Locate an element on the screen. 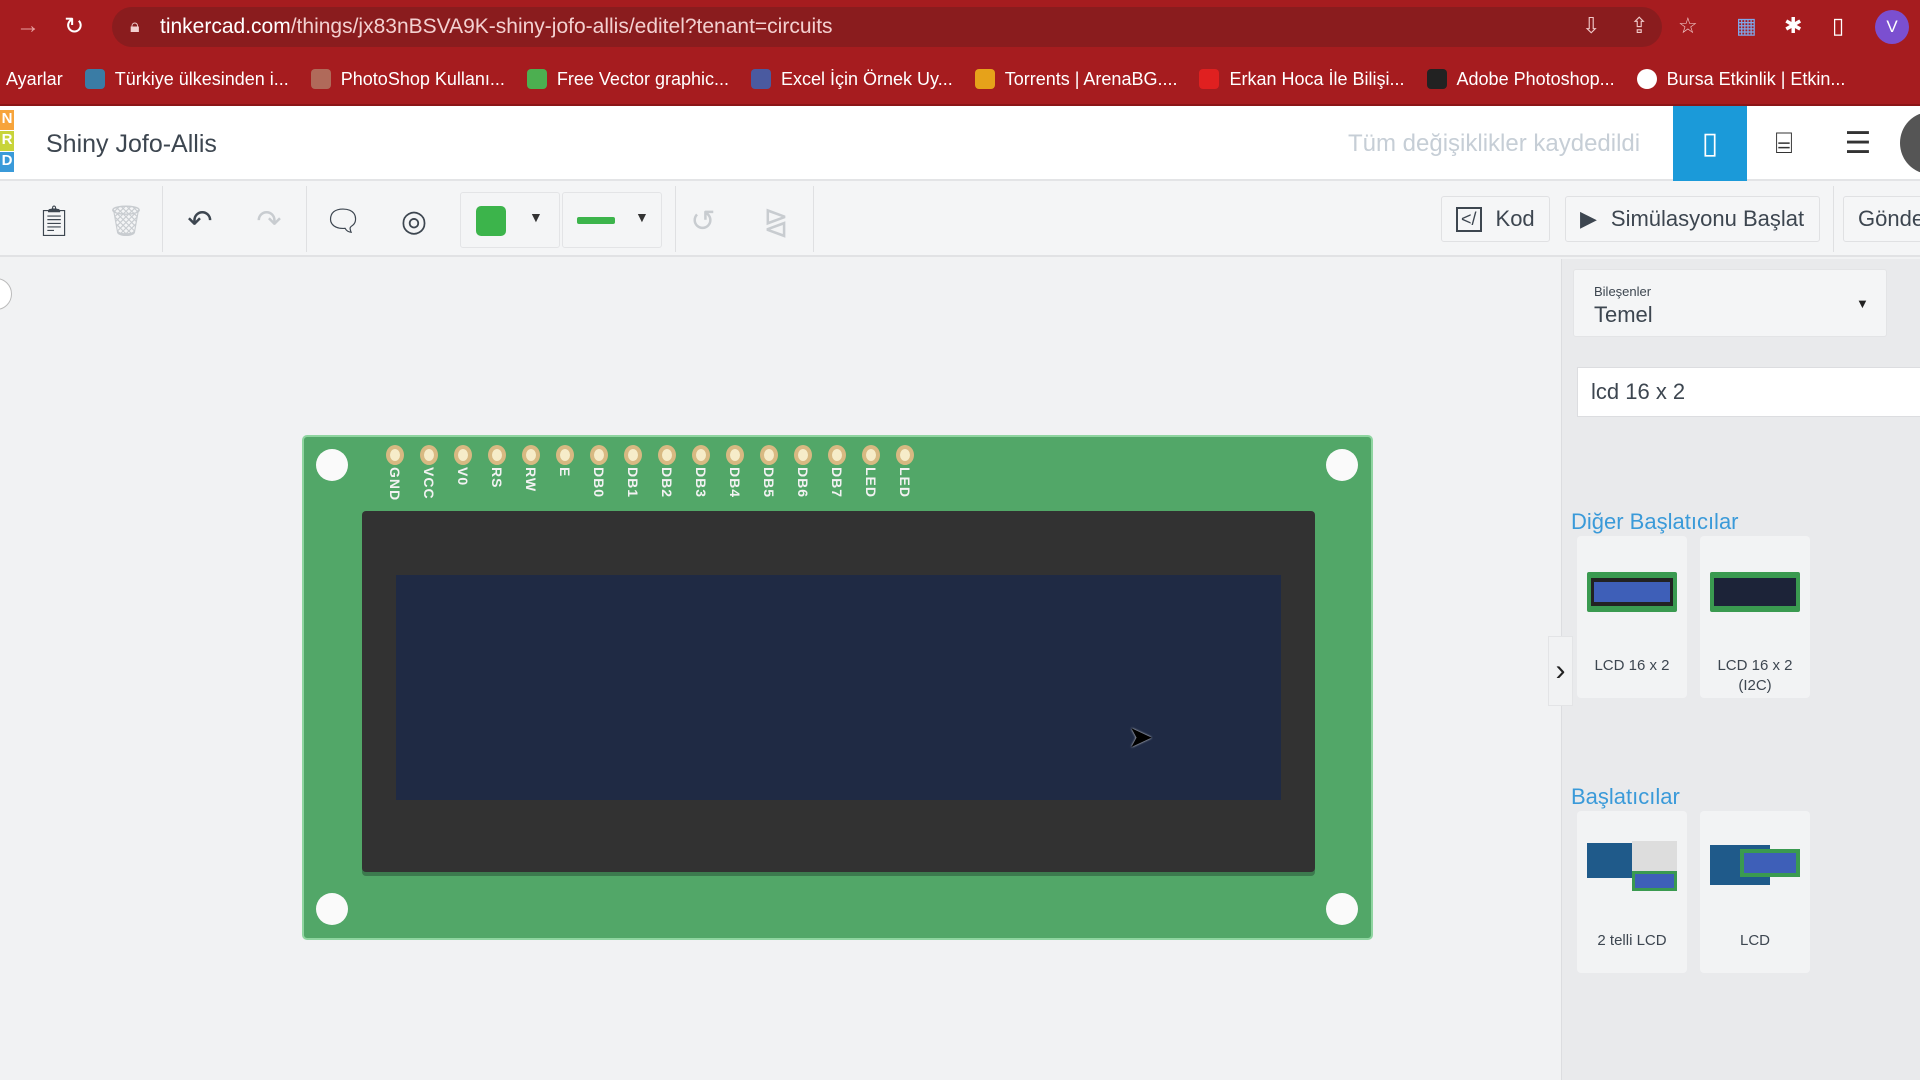  dropdown-value: Temel is located at coordinates (1623, 314).